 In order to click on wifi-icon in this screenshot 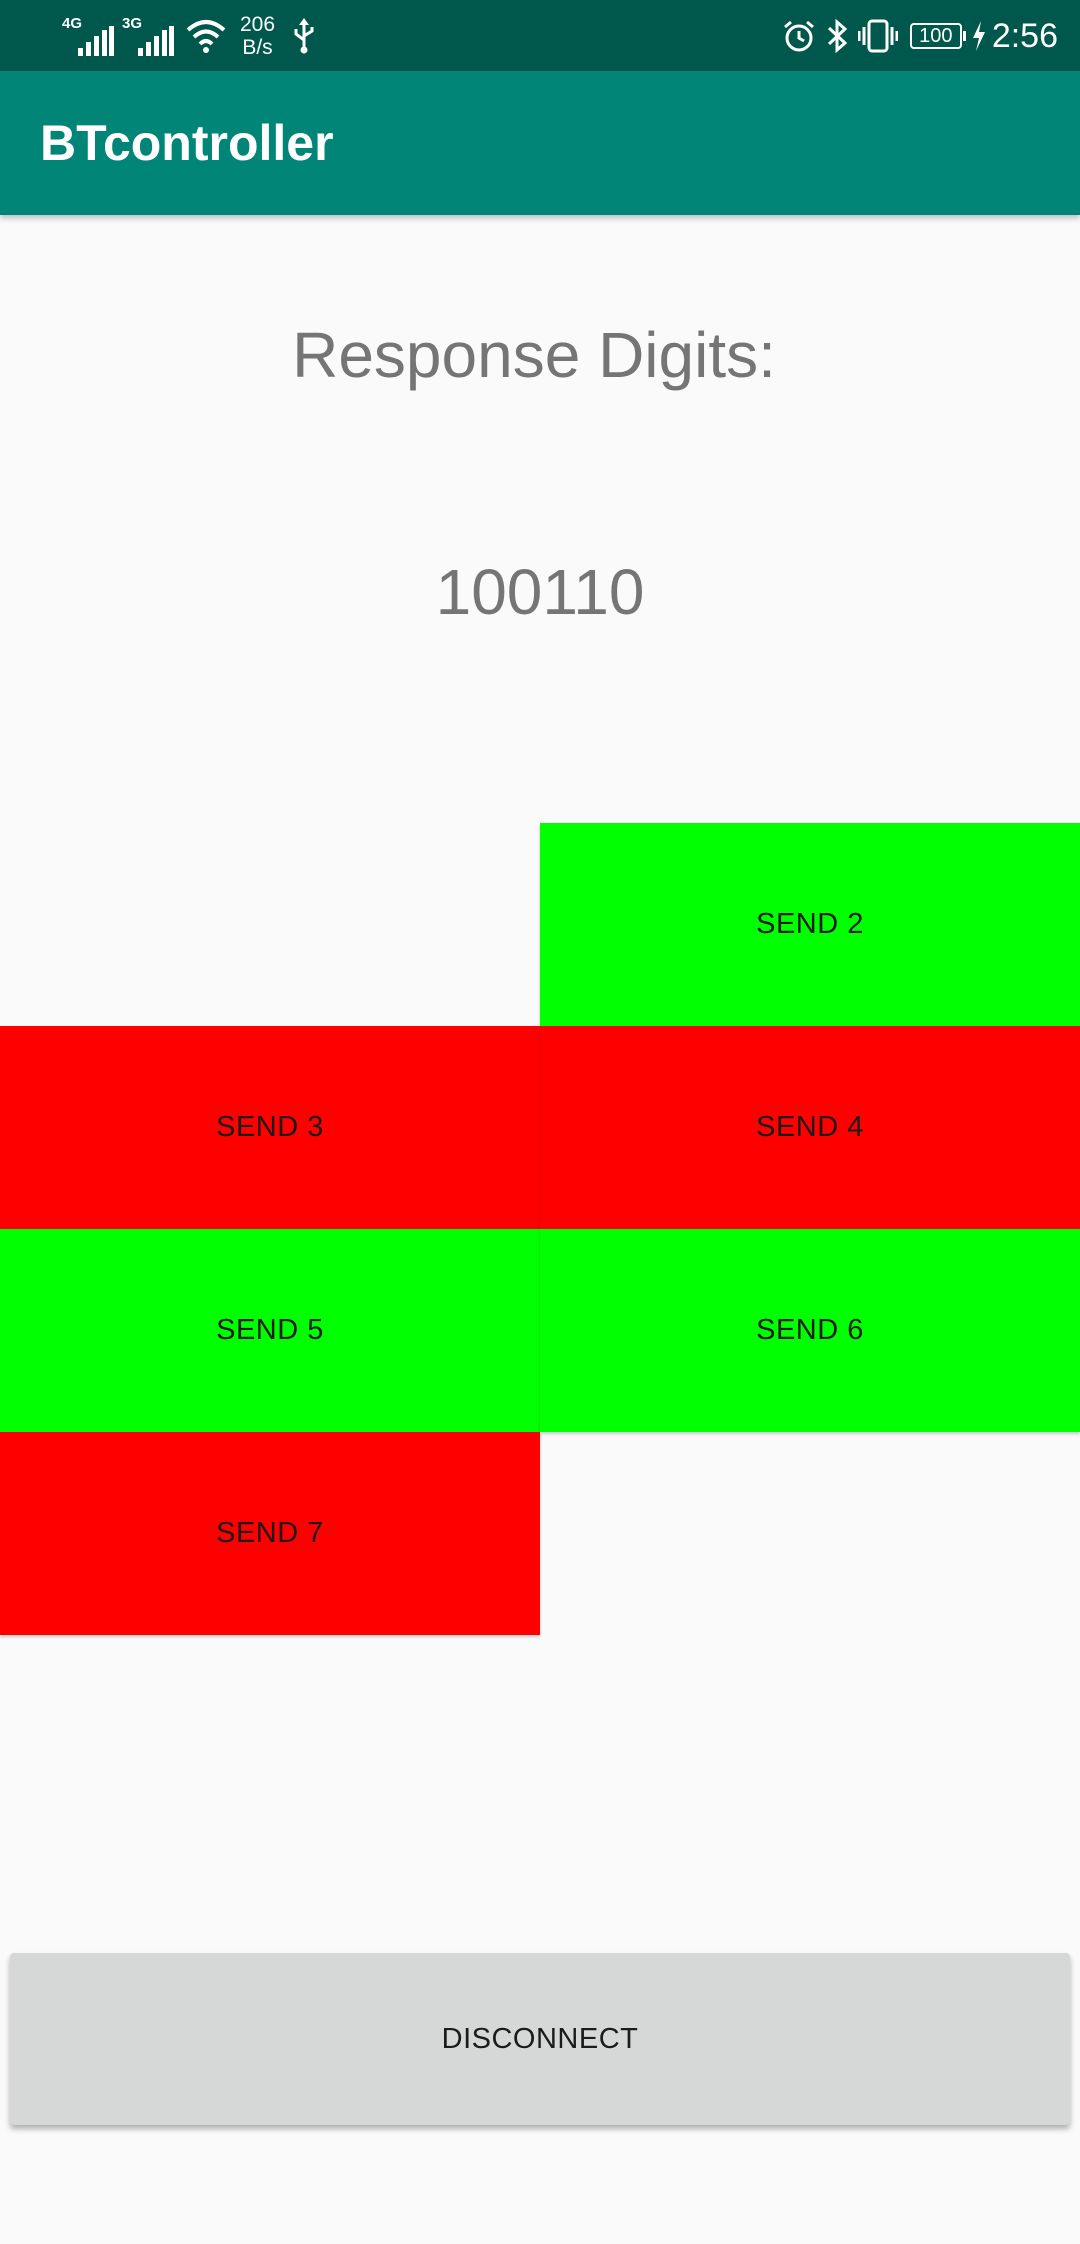, I will do `click(206, 36)`.